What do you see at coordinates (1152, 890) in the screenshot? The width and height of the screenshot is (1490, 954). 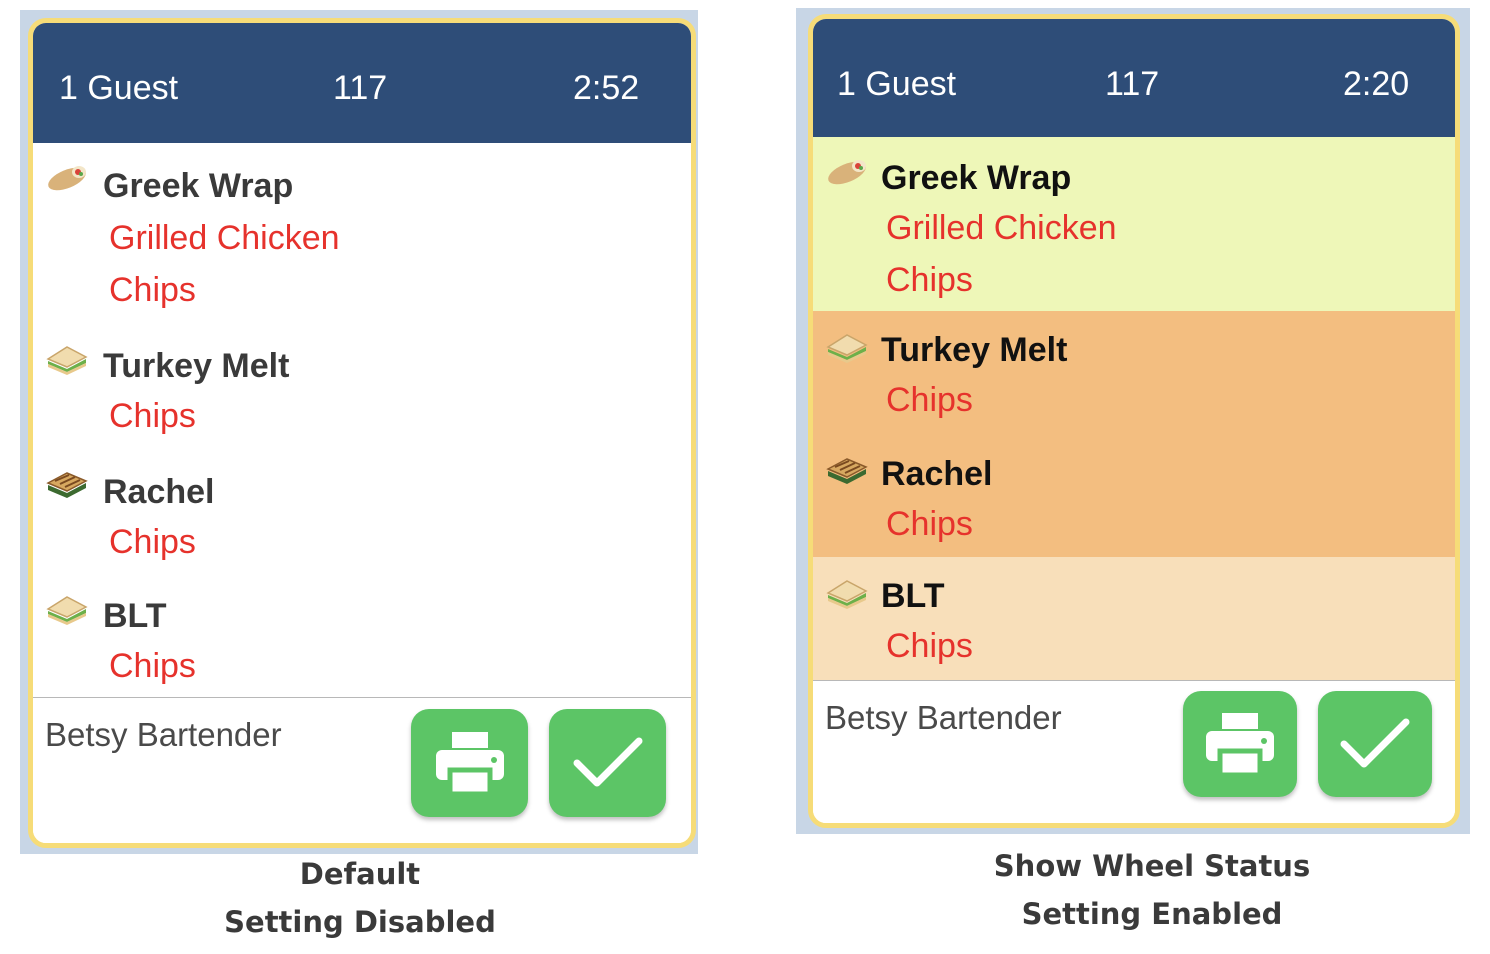 I see `caption-wheel-status: Show Wheel Status Setting Enabled` at bounding box center [1152, 890].